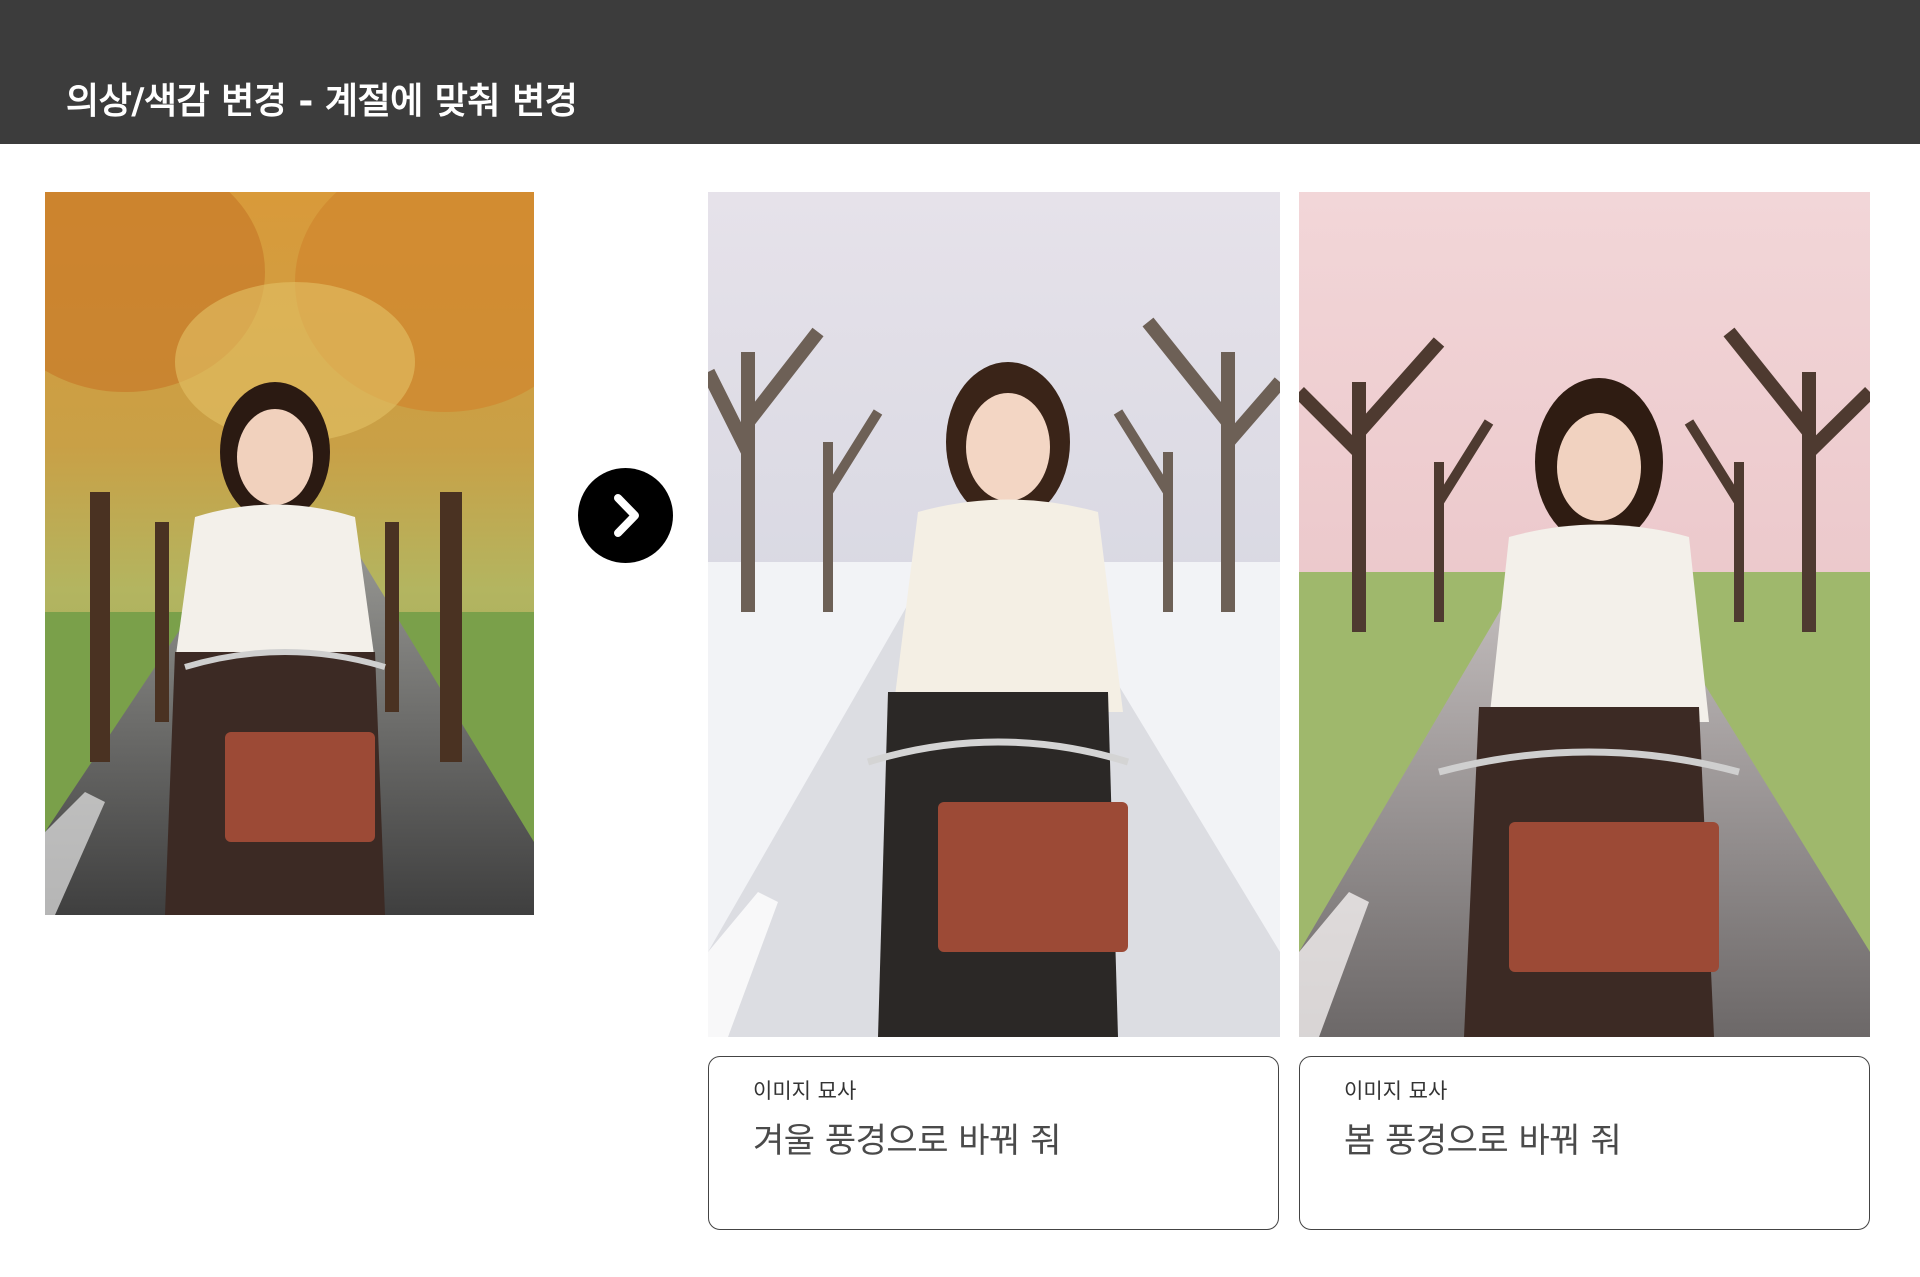 Image resolution: width=1920 pixels, height=1277 pixels. I want to click on chevron-right-icon, so click(626, 515).